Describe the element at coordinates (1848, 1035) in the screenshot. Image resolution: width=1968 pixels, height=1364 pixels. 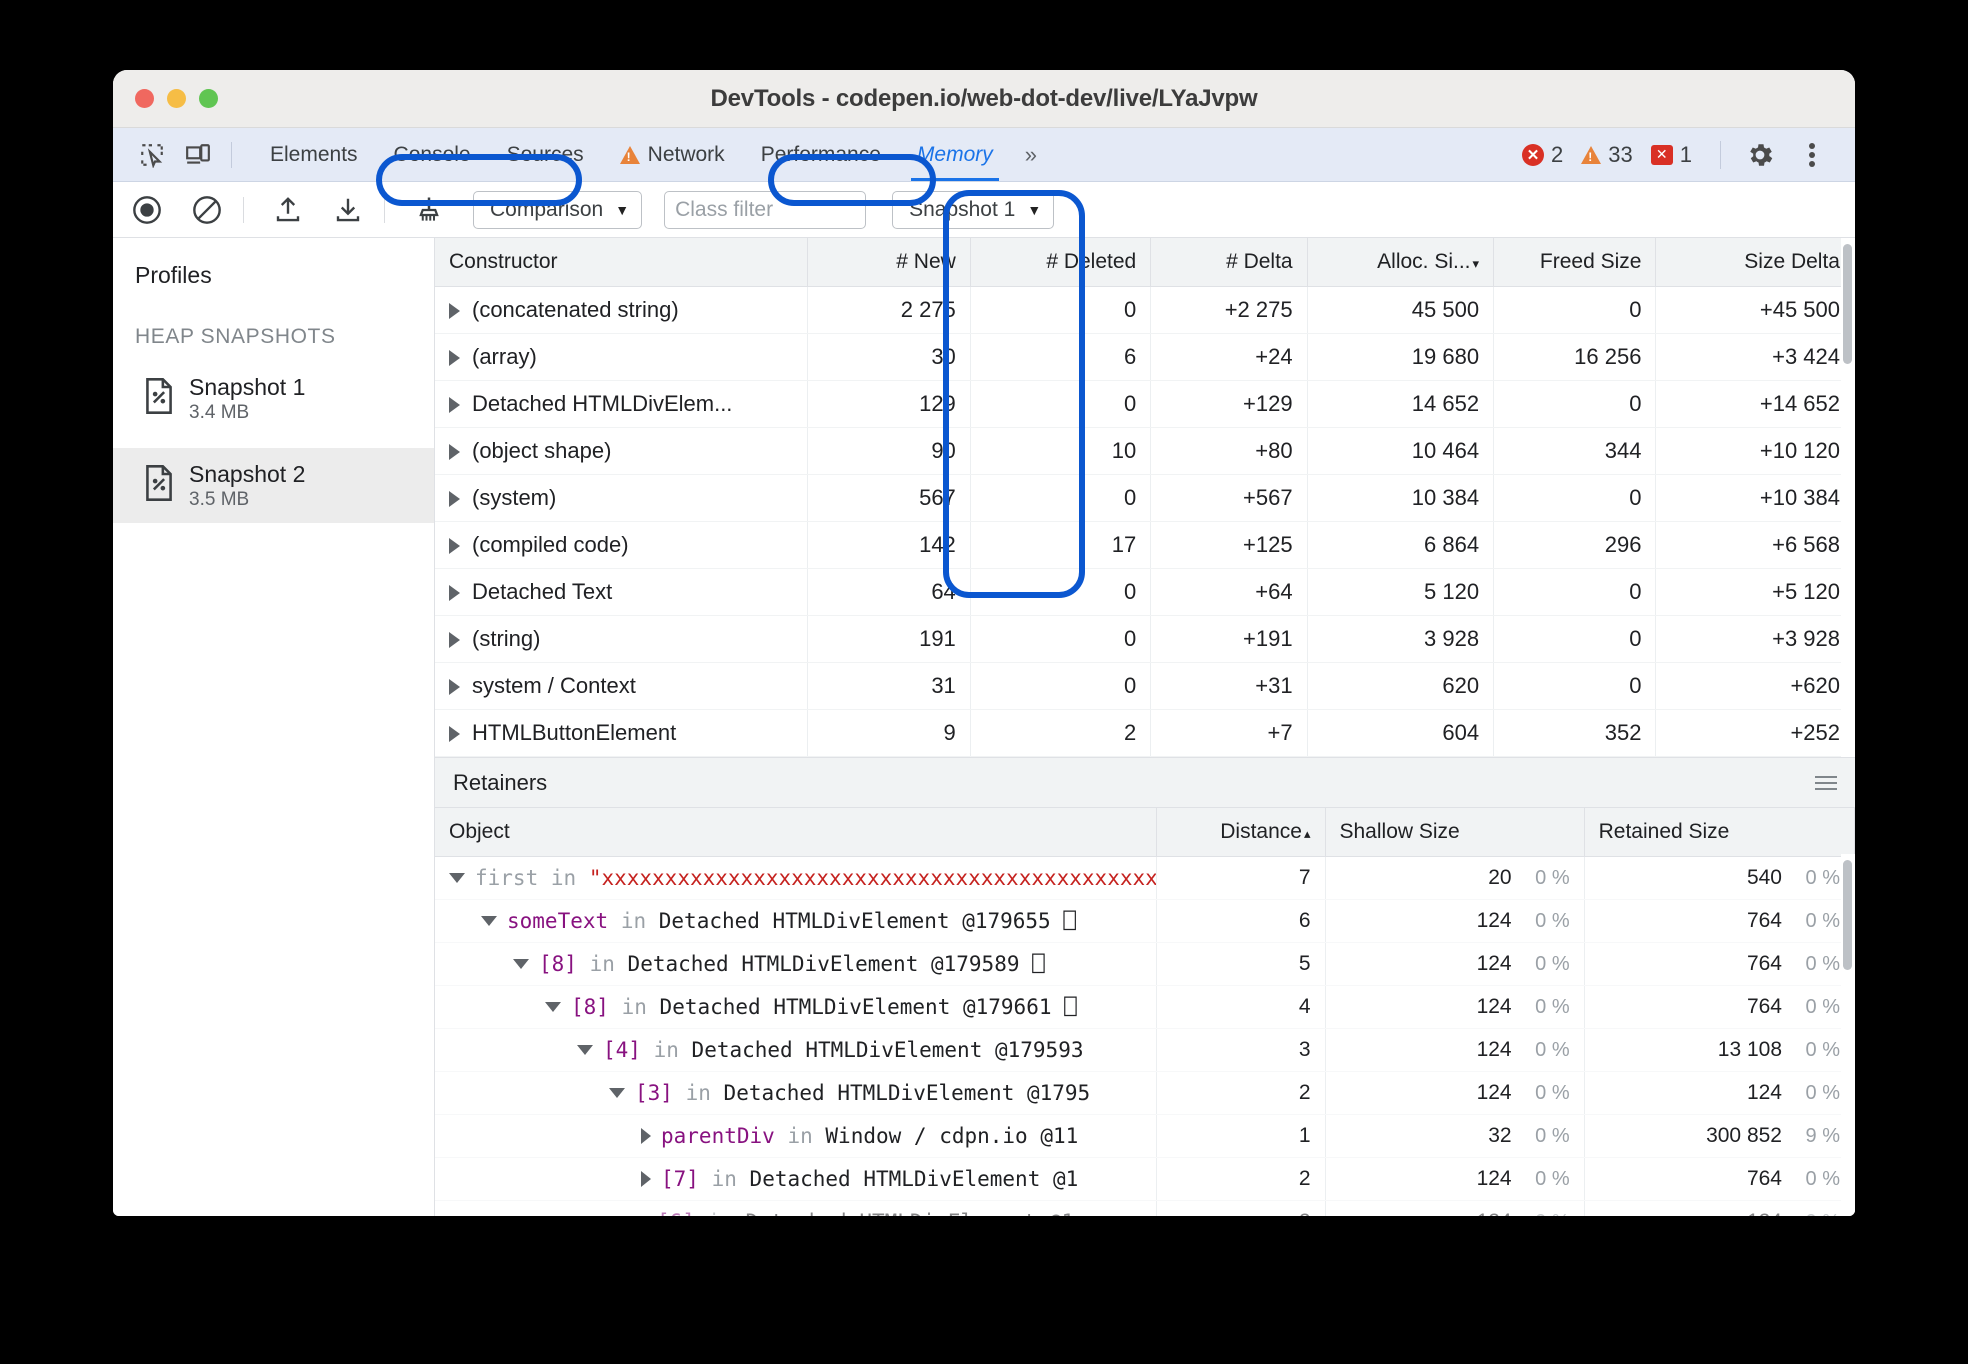
I see `retainers-scrollbar` at that location.